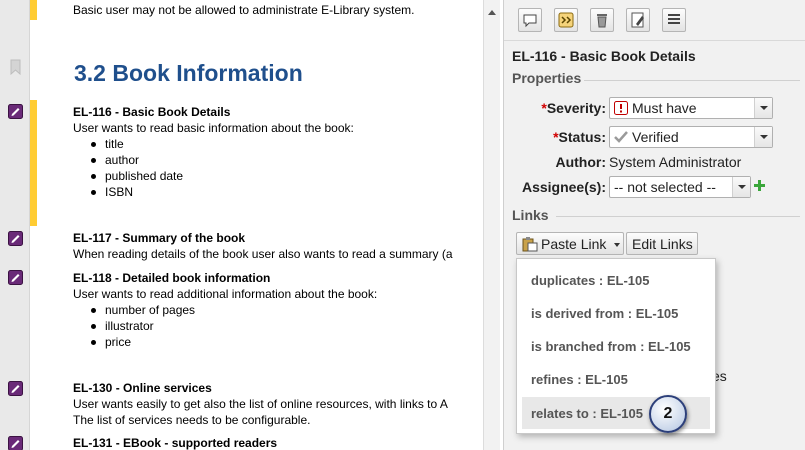  I want to click on menu-item-label: refines : EL-105, so click(579, 379).